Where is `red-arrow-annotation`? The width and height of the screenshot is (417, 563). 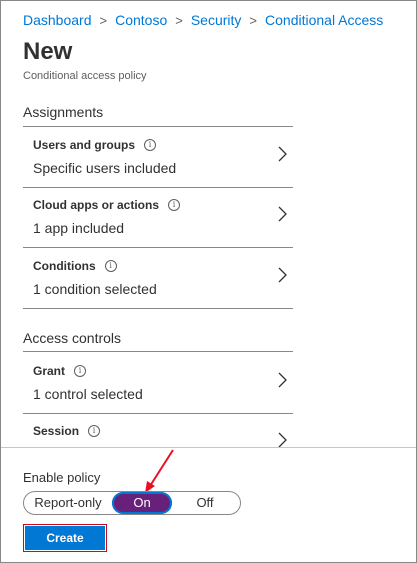
red-arrow-annotation is located at coordinates (159, 471).